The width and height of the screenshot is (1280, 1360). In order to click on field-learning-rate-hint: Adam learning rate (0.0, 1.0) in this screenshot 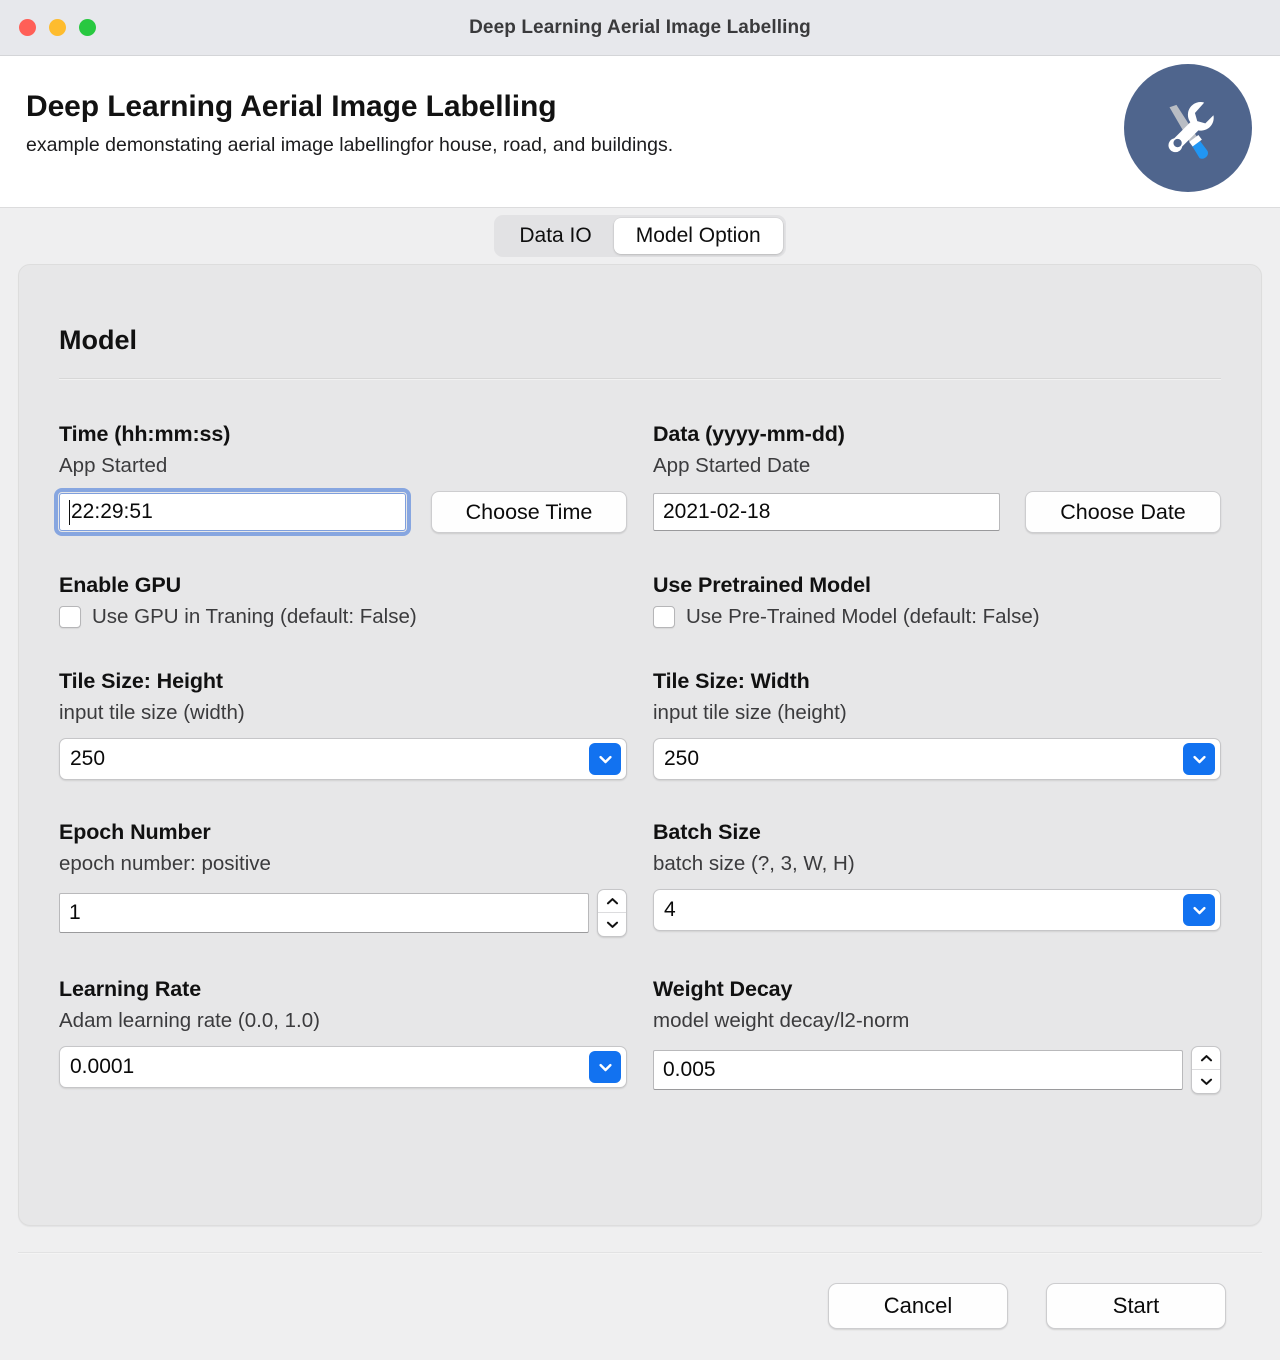, I will do `click(189, 1020)`.